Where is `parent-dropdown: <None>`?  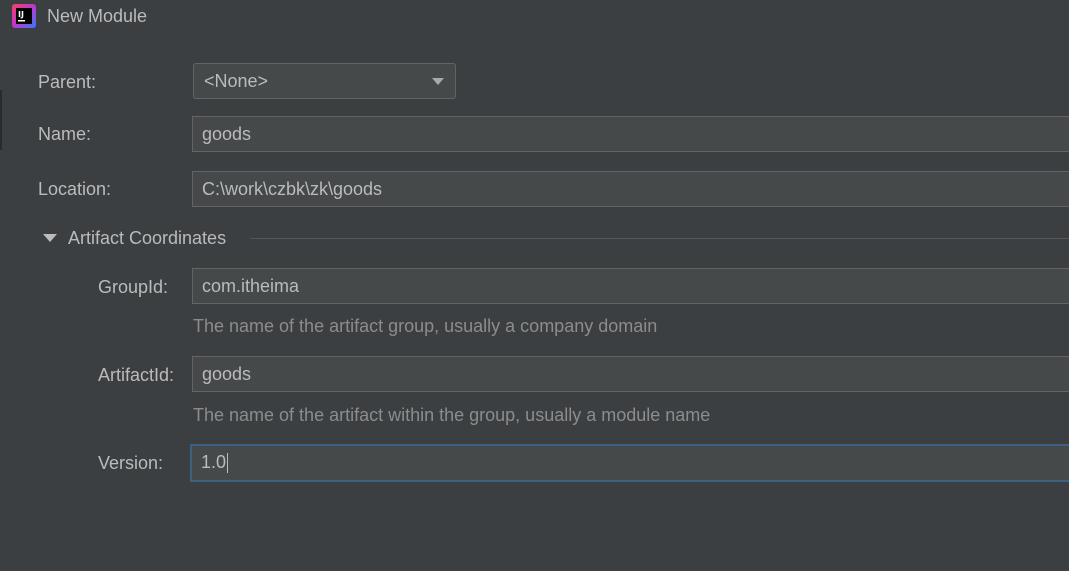
parent-dropdown: <None> is located at coordinates (324, 81).